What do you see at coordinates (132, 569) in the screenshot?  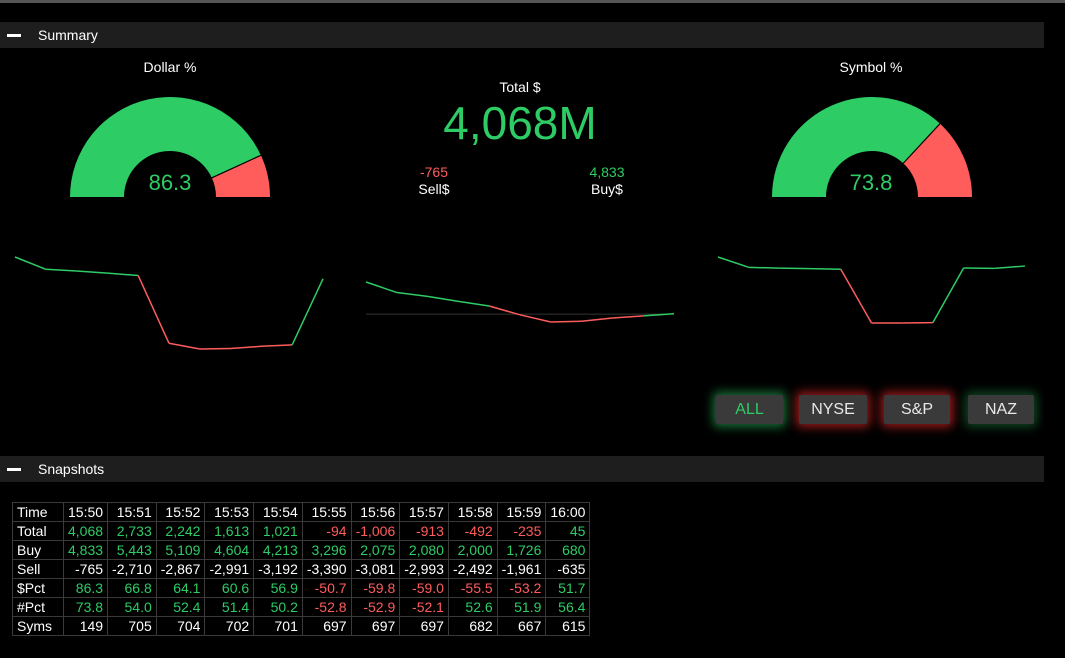 I see `table-cell: -2,710` at bounding box center [132, 569].